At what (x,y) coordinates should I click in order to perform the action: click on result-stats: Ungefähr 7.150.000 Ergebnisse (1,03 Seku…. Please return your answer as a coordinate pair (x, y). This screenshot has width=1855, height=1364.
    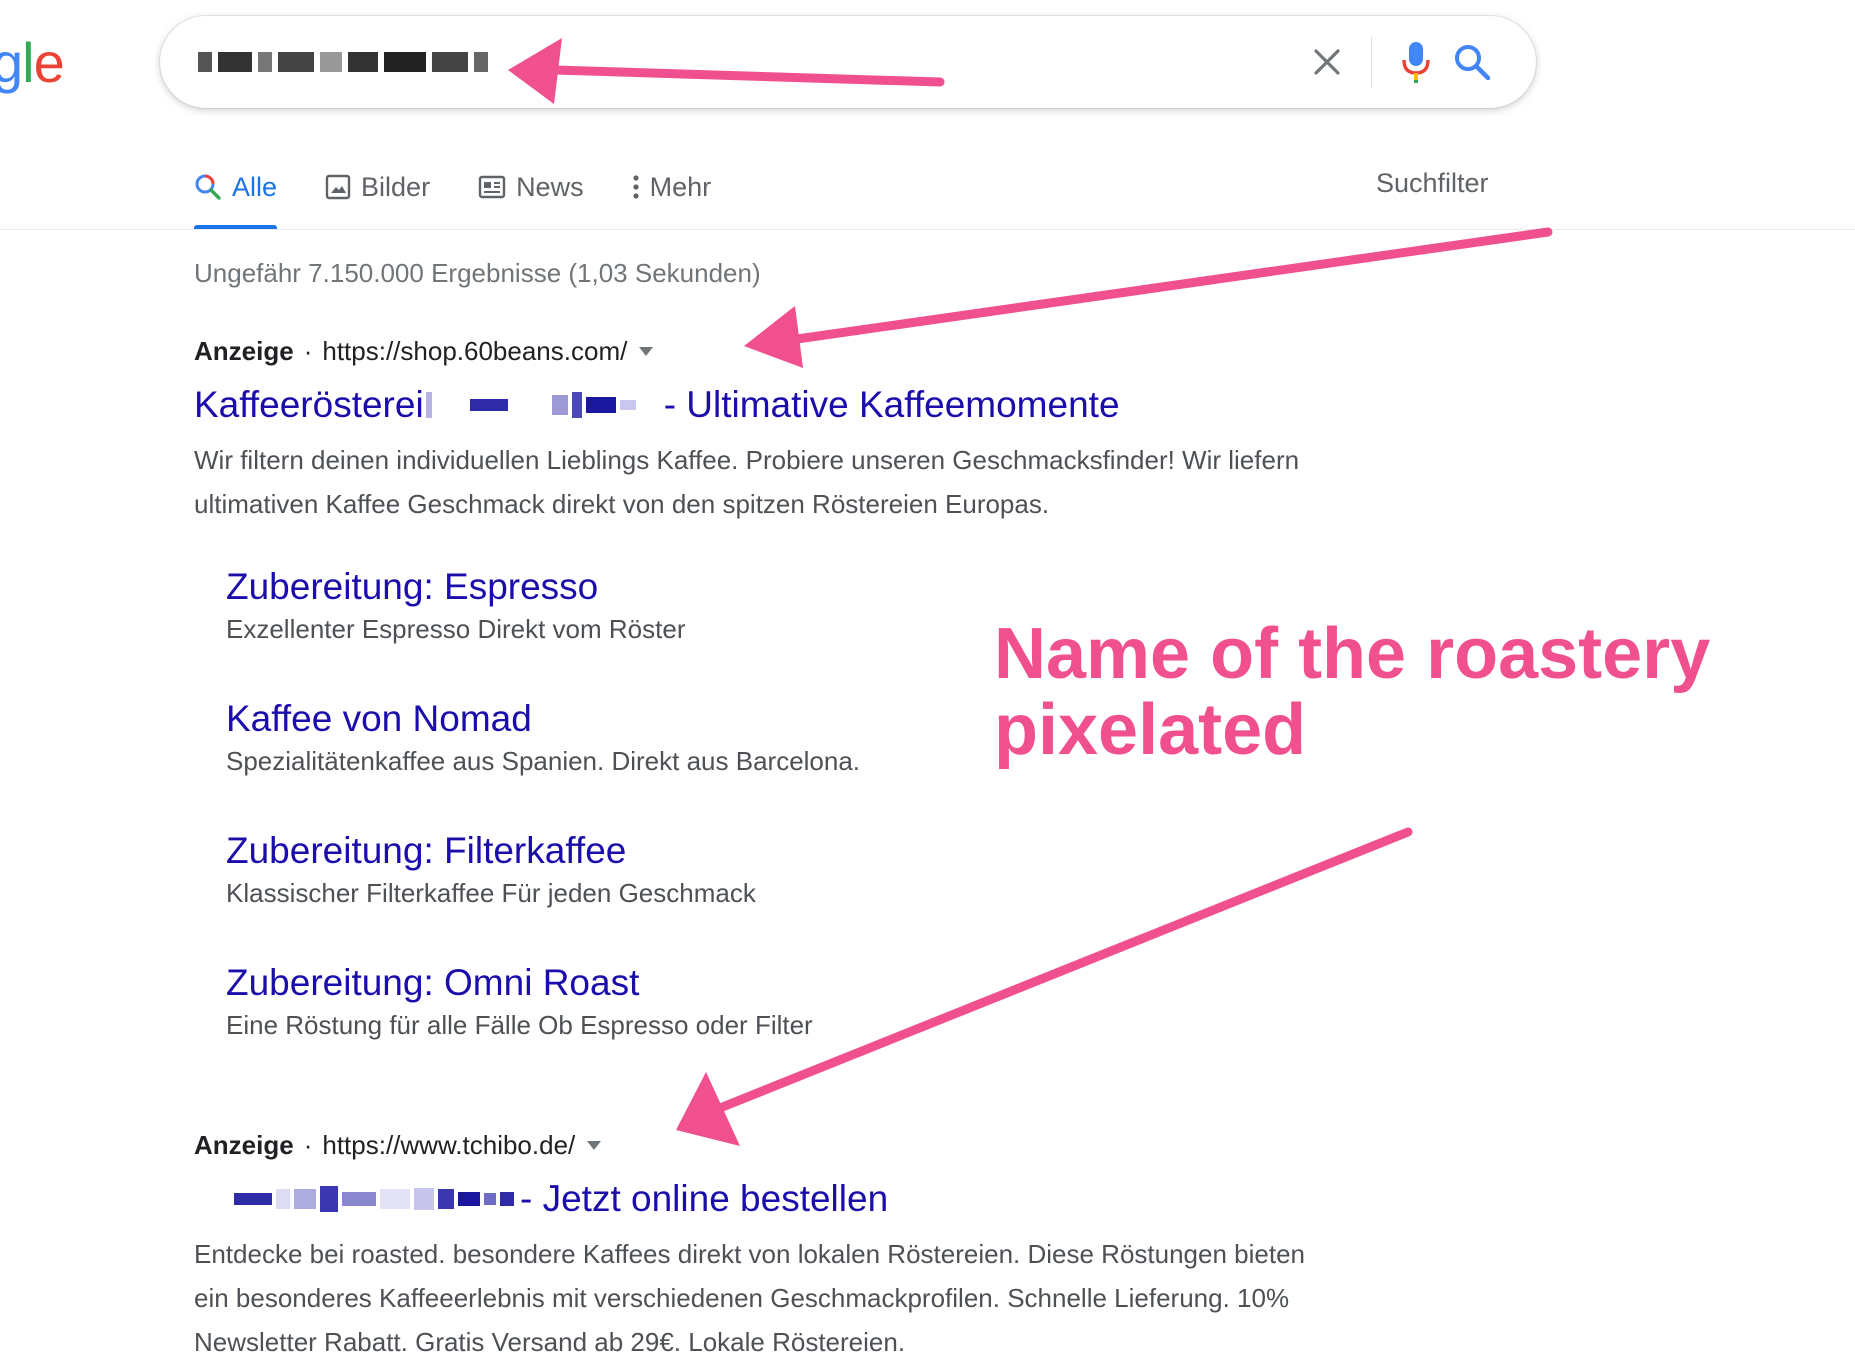
    Looking at the image, I should click on (477, 273).